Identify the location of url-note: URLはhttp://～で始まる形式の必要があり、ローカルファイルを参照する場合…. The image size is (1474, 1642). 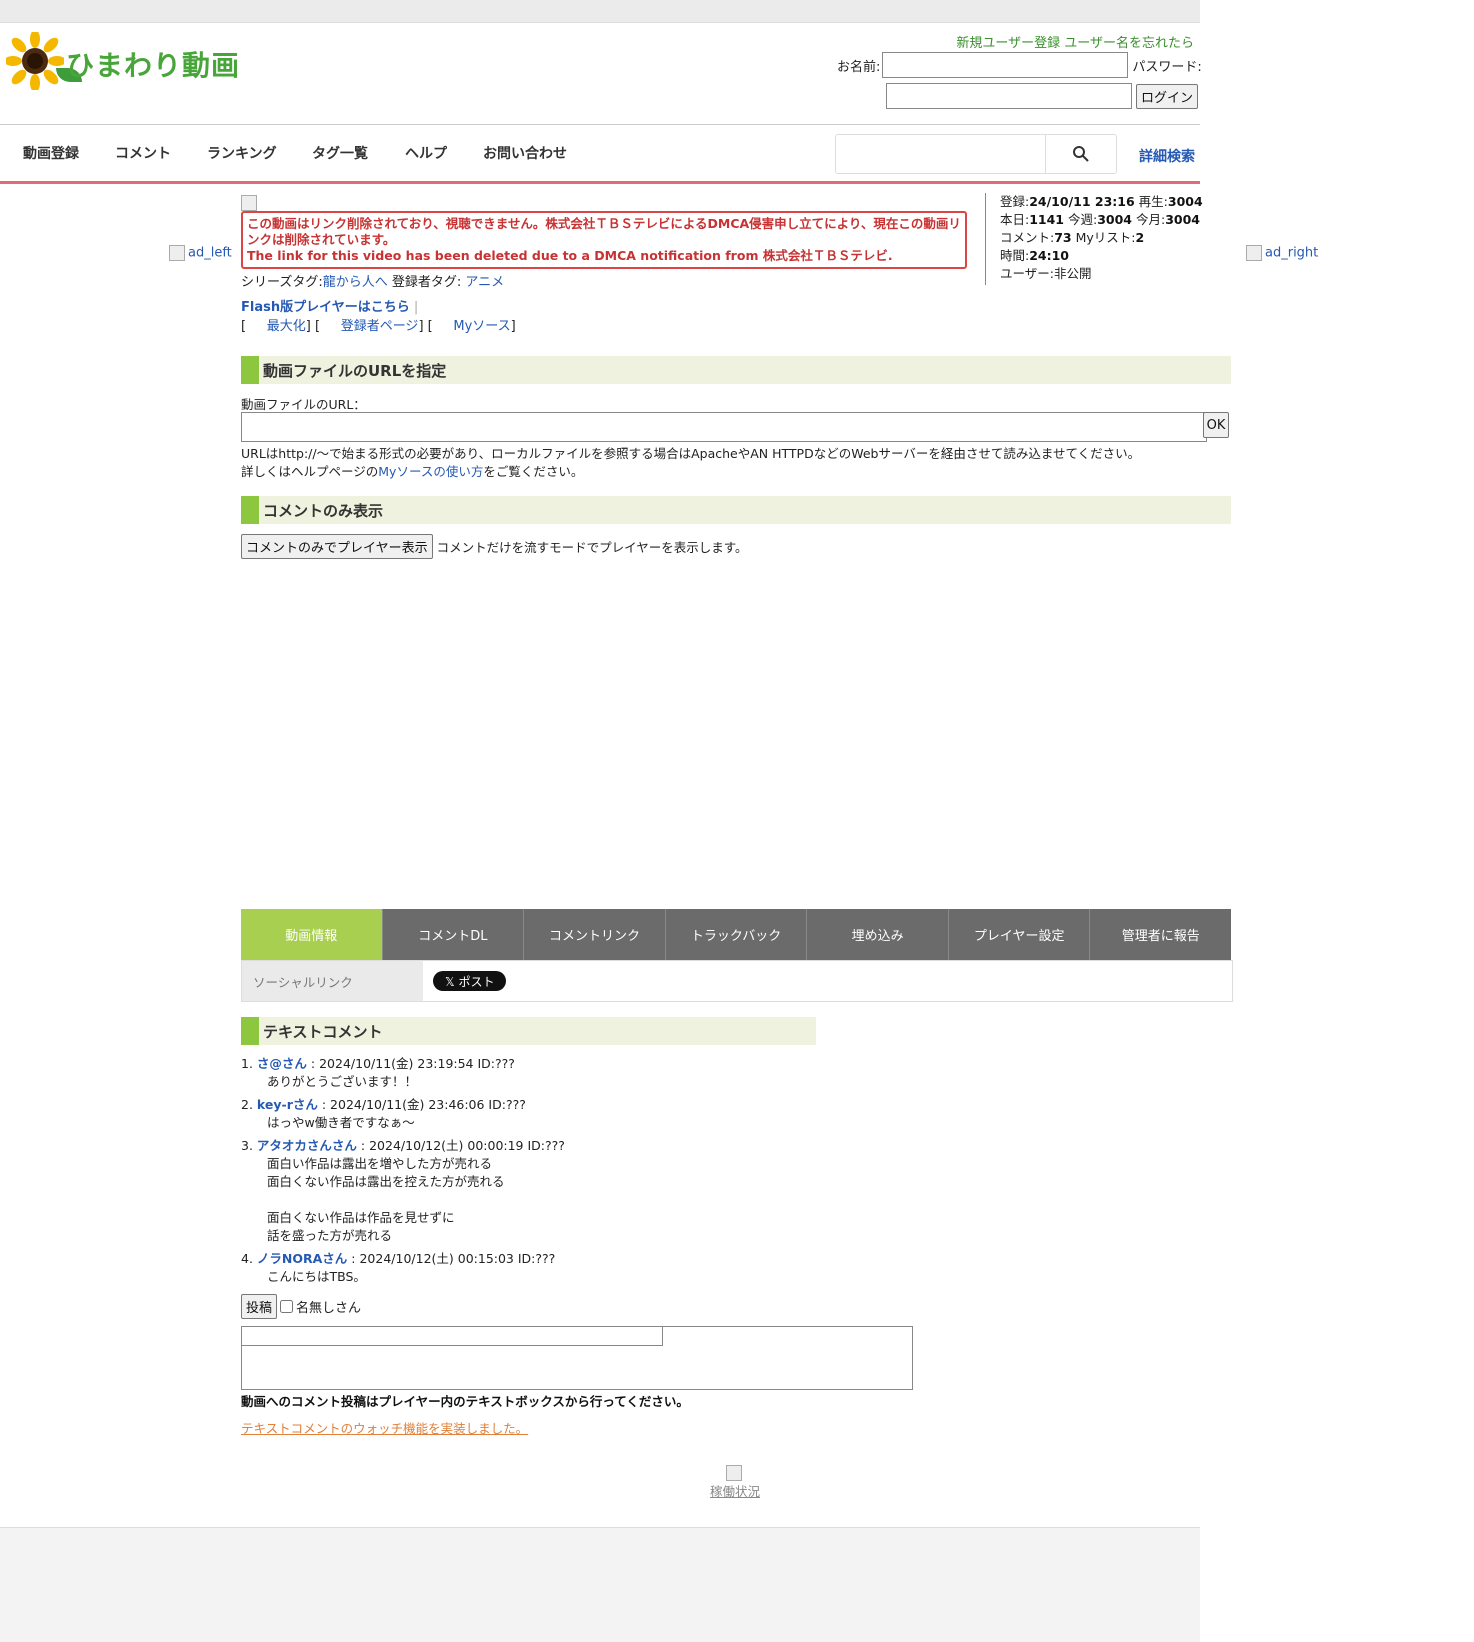
(690, 463).